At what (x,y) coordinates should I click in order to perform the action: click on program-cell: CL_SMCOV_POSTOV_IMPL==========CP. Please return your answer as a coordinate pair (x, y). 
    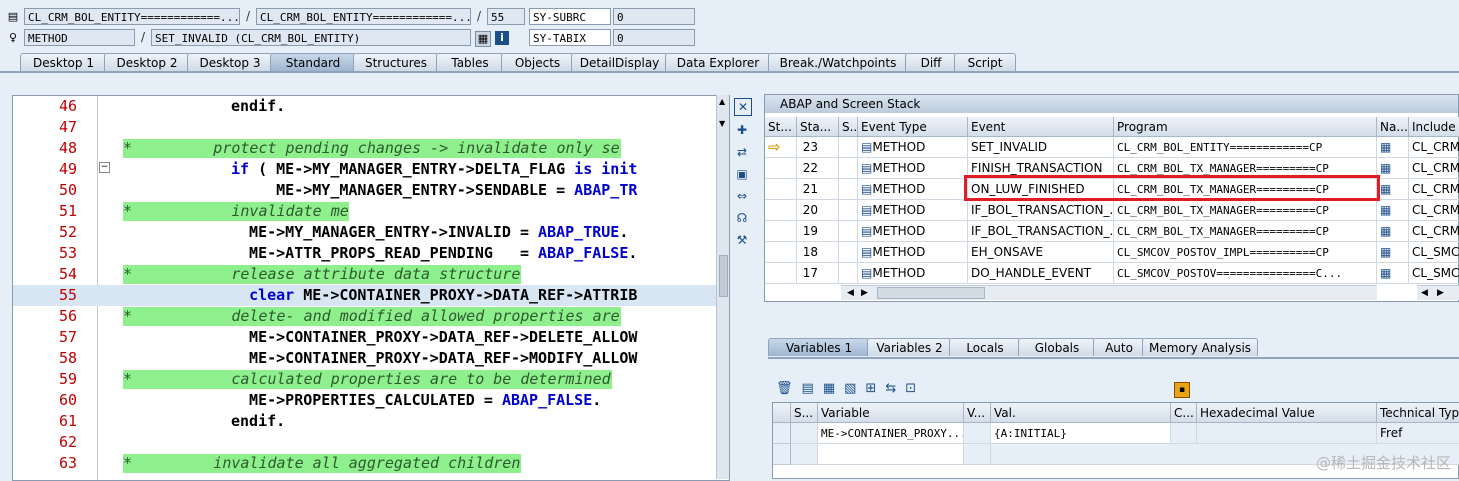
    Looking at the image, I should click on (1245, 252).